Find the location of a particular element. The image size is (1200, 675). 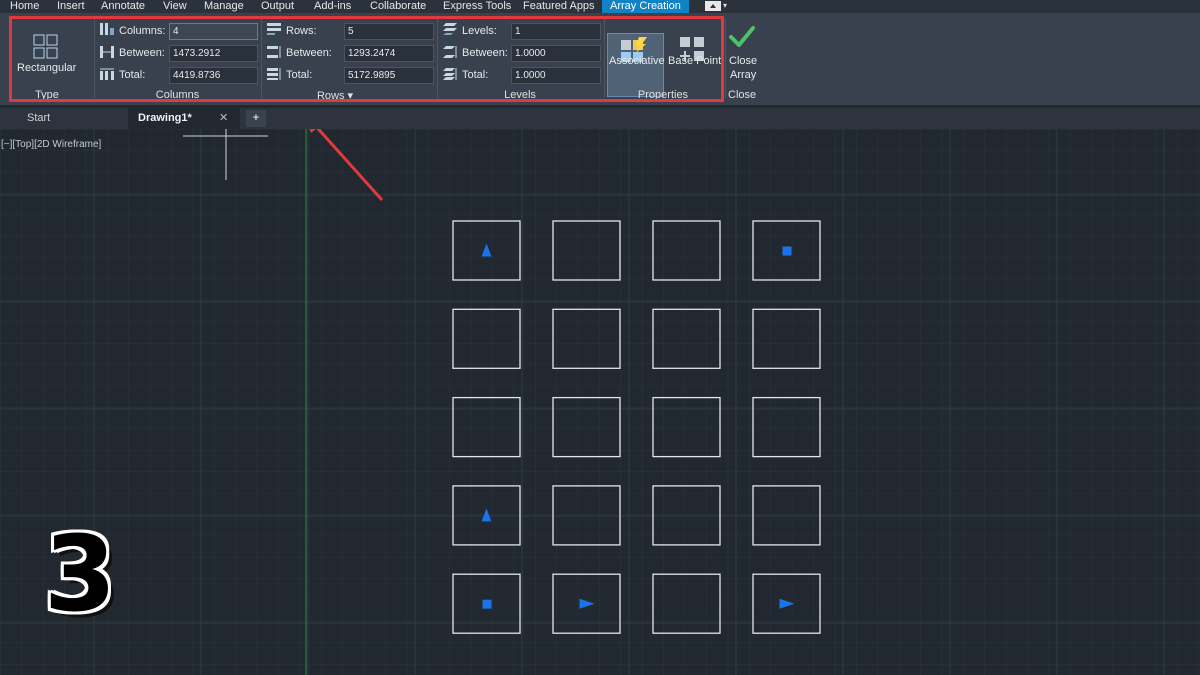

new-tab-plus-icon: + is located at coordinates (256, 118).